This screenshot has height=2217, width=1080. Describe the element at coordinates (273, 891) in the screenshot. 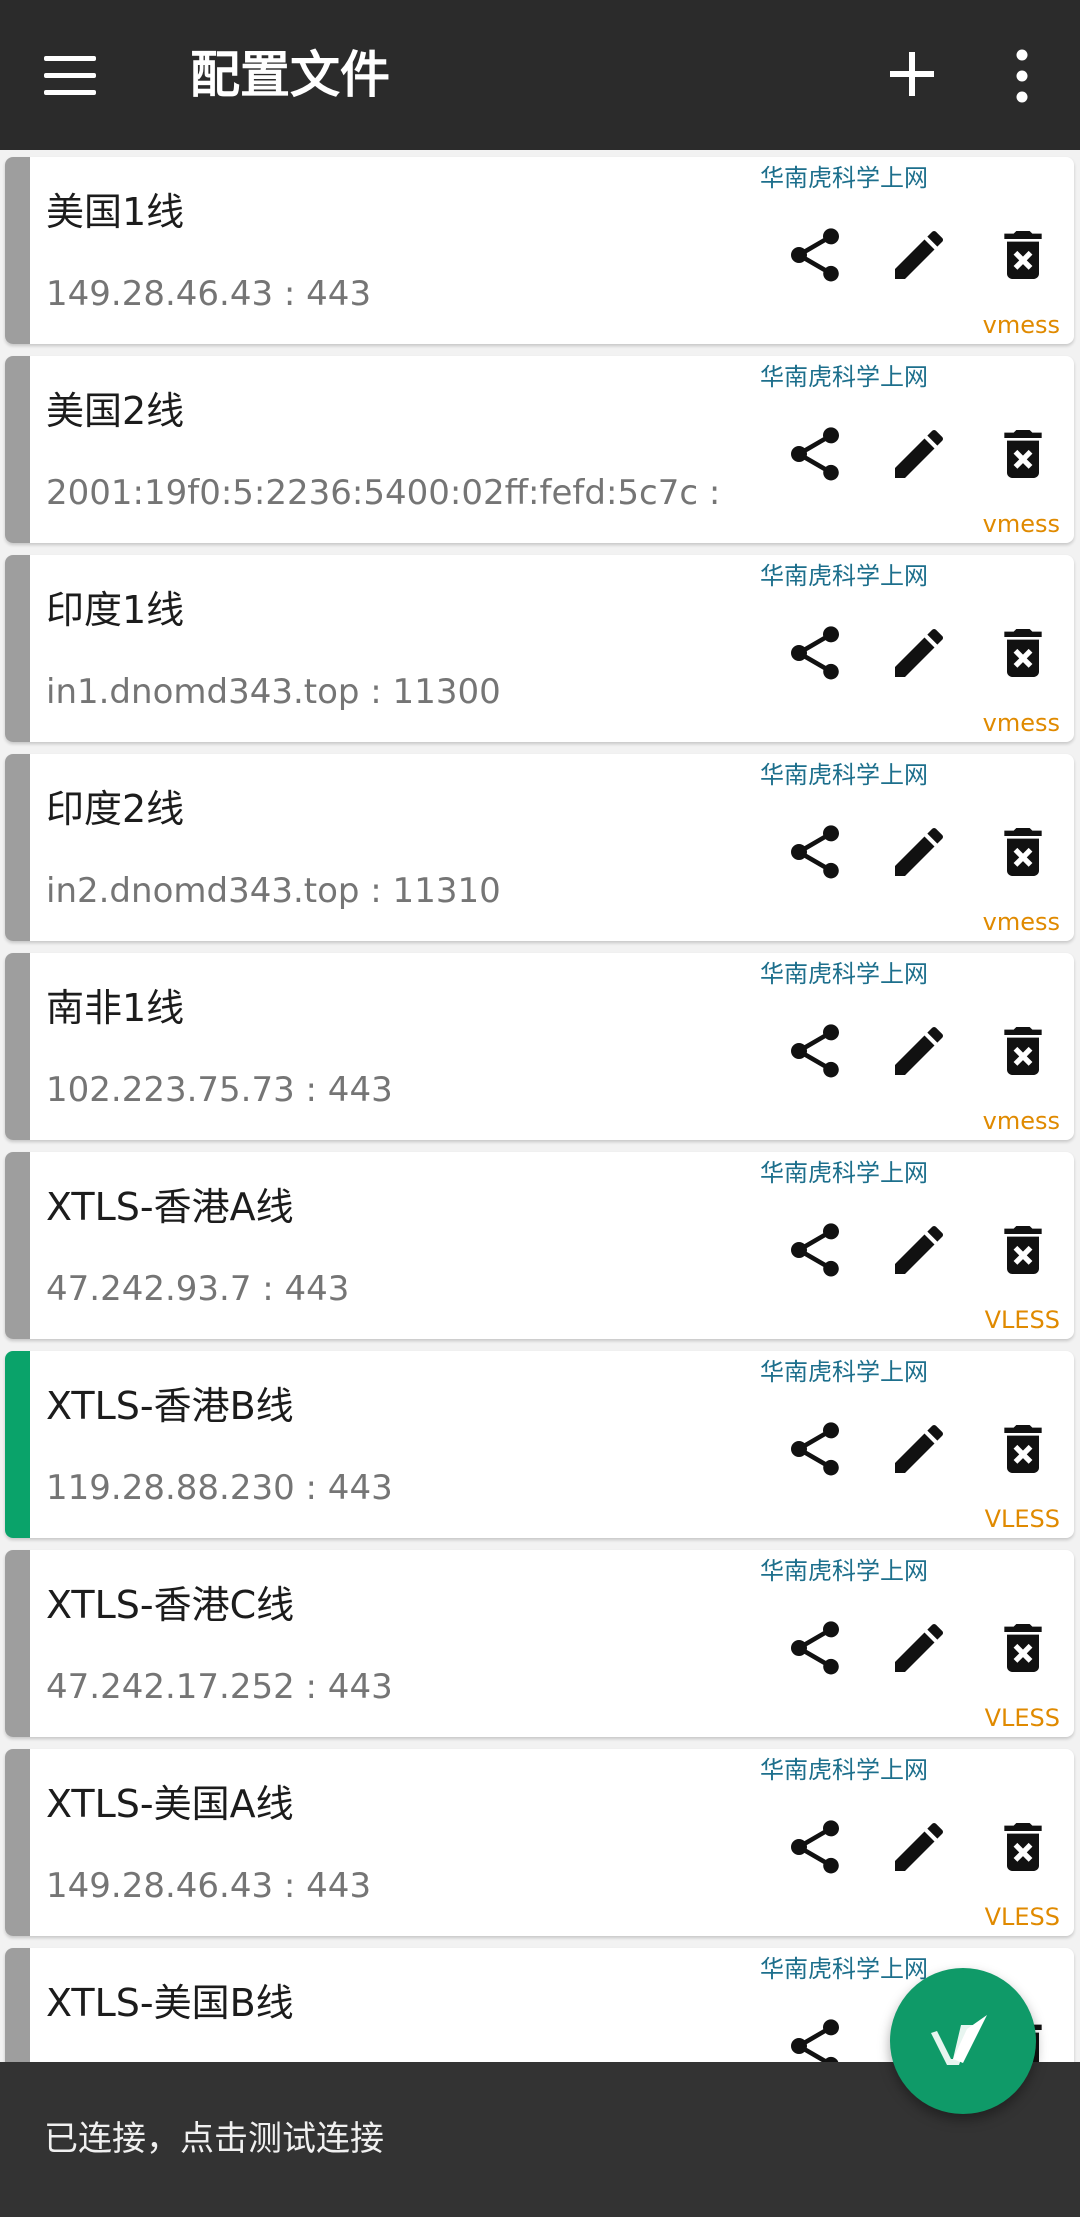

I see `profile-address: in2.dnomd343.top : 11310` at that location.